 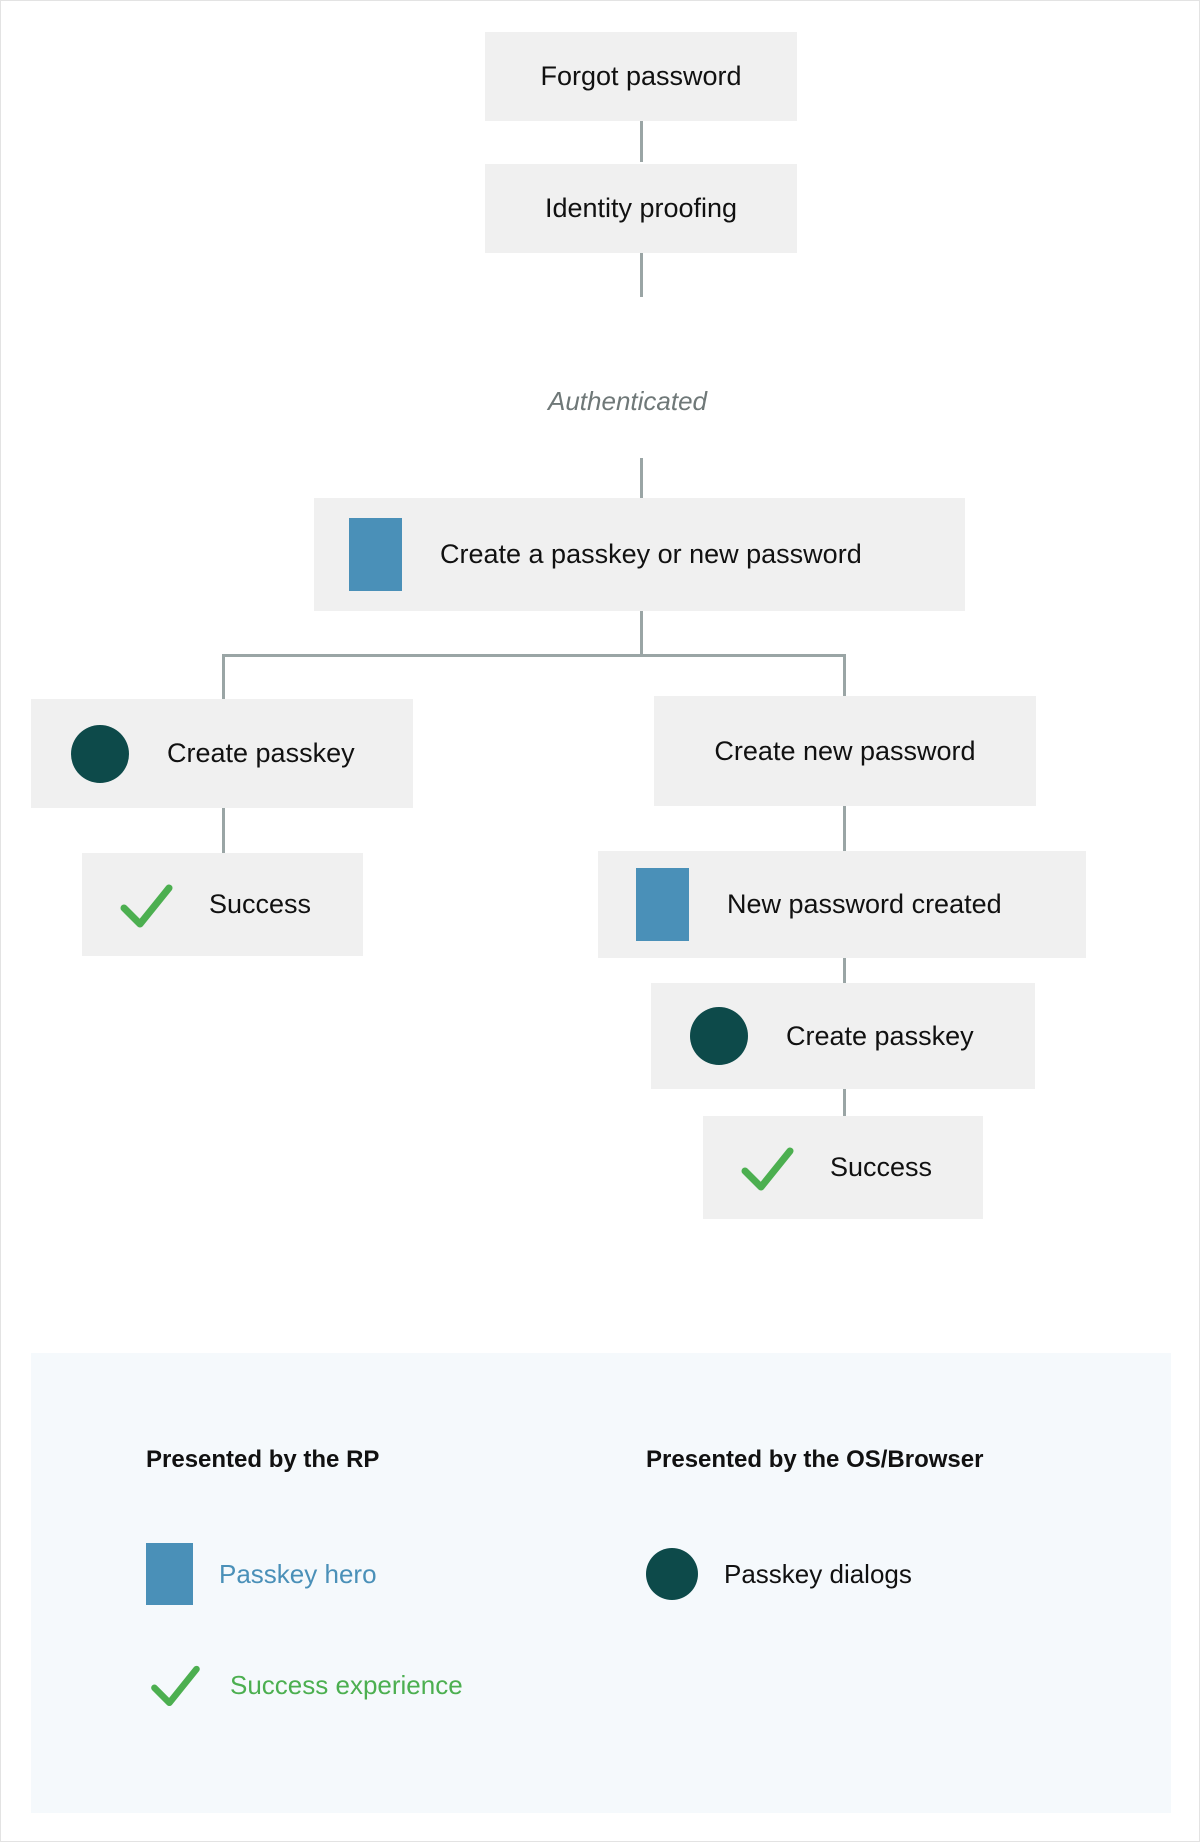 I want to click on edge-identity-to-authenticated, so click(x=641, y=275).